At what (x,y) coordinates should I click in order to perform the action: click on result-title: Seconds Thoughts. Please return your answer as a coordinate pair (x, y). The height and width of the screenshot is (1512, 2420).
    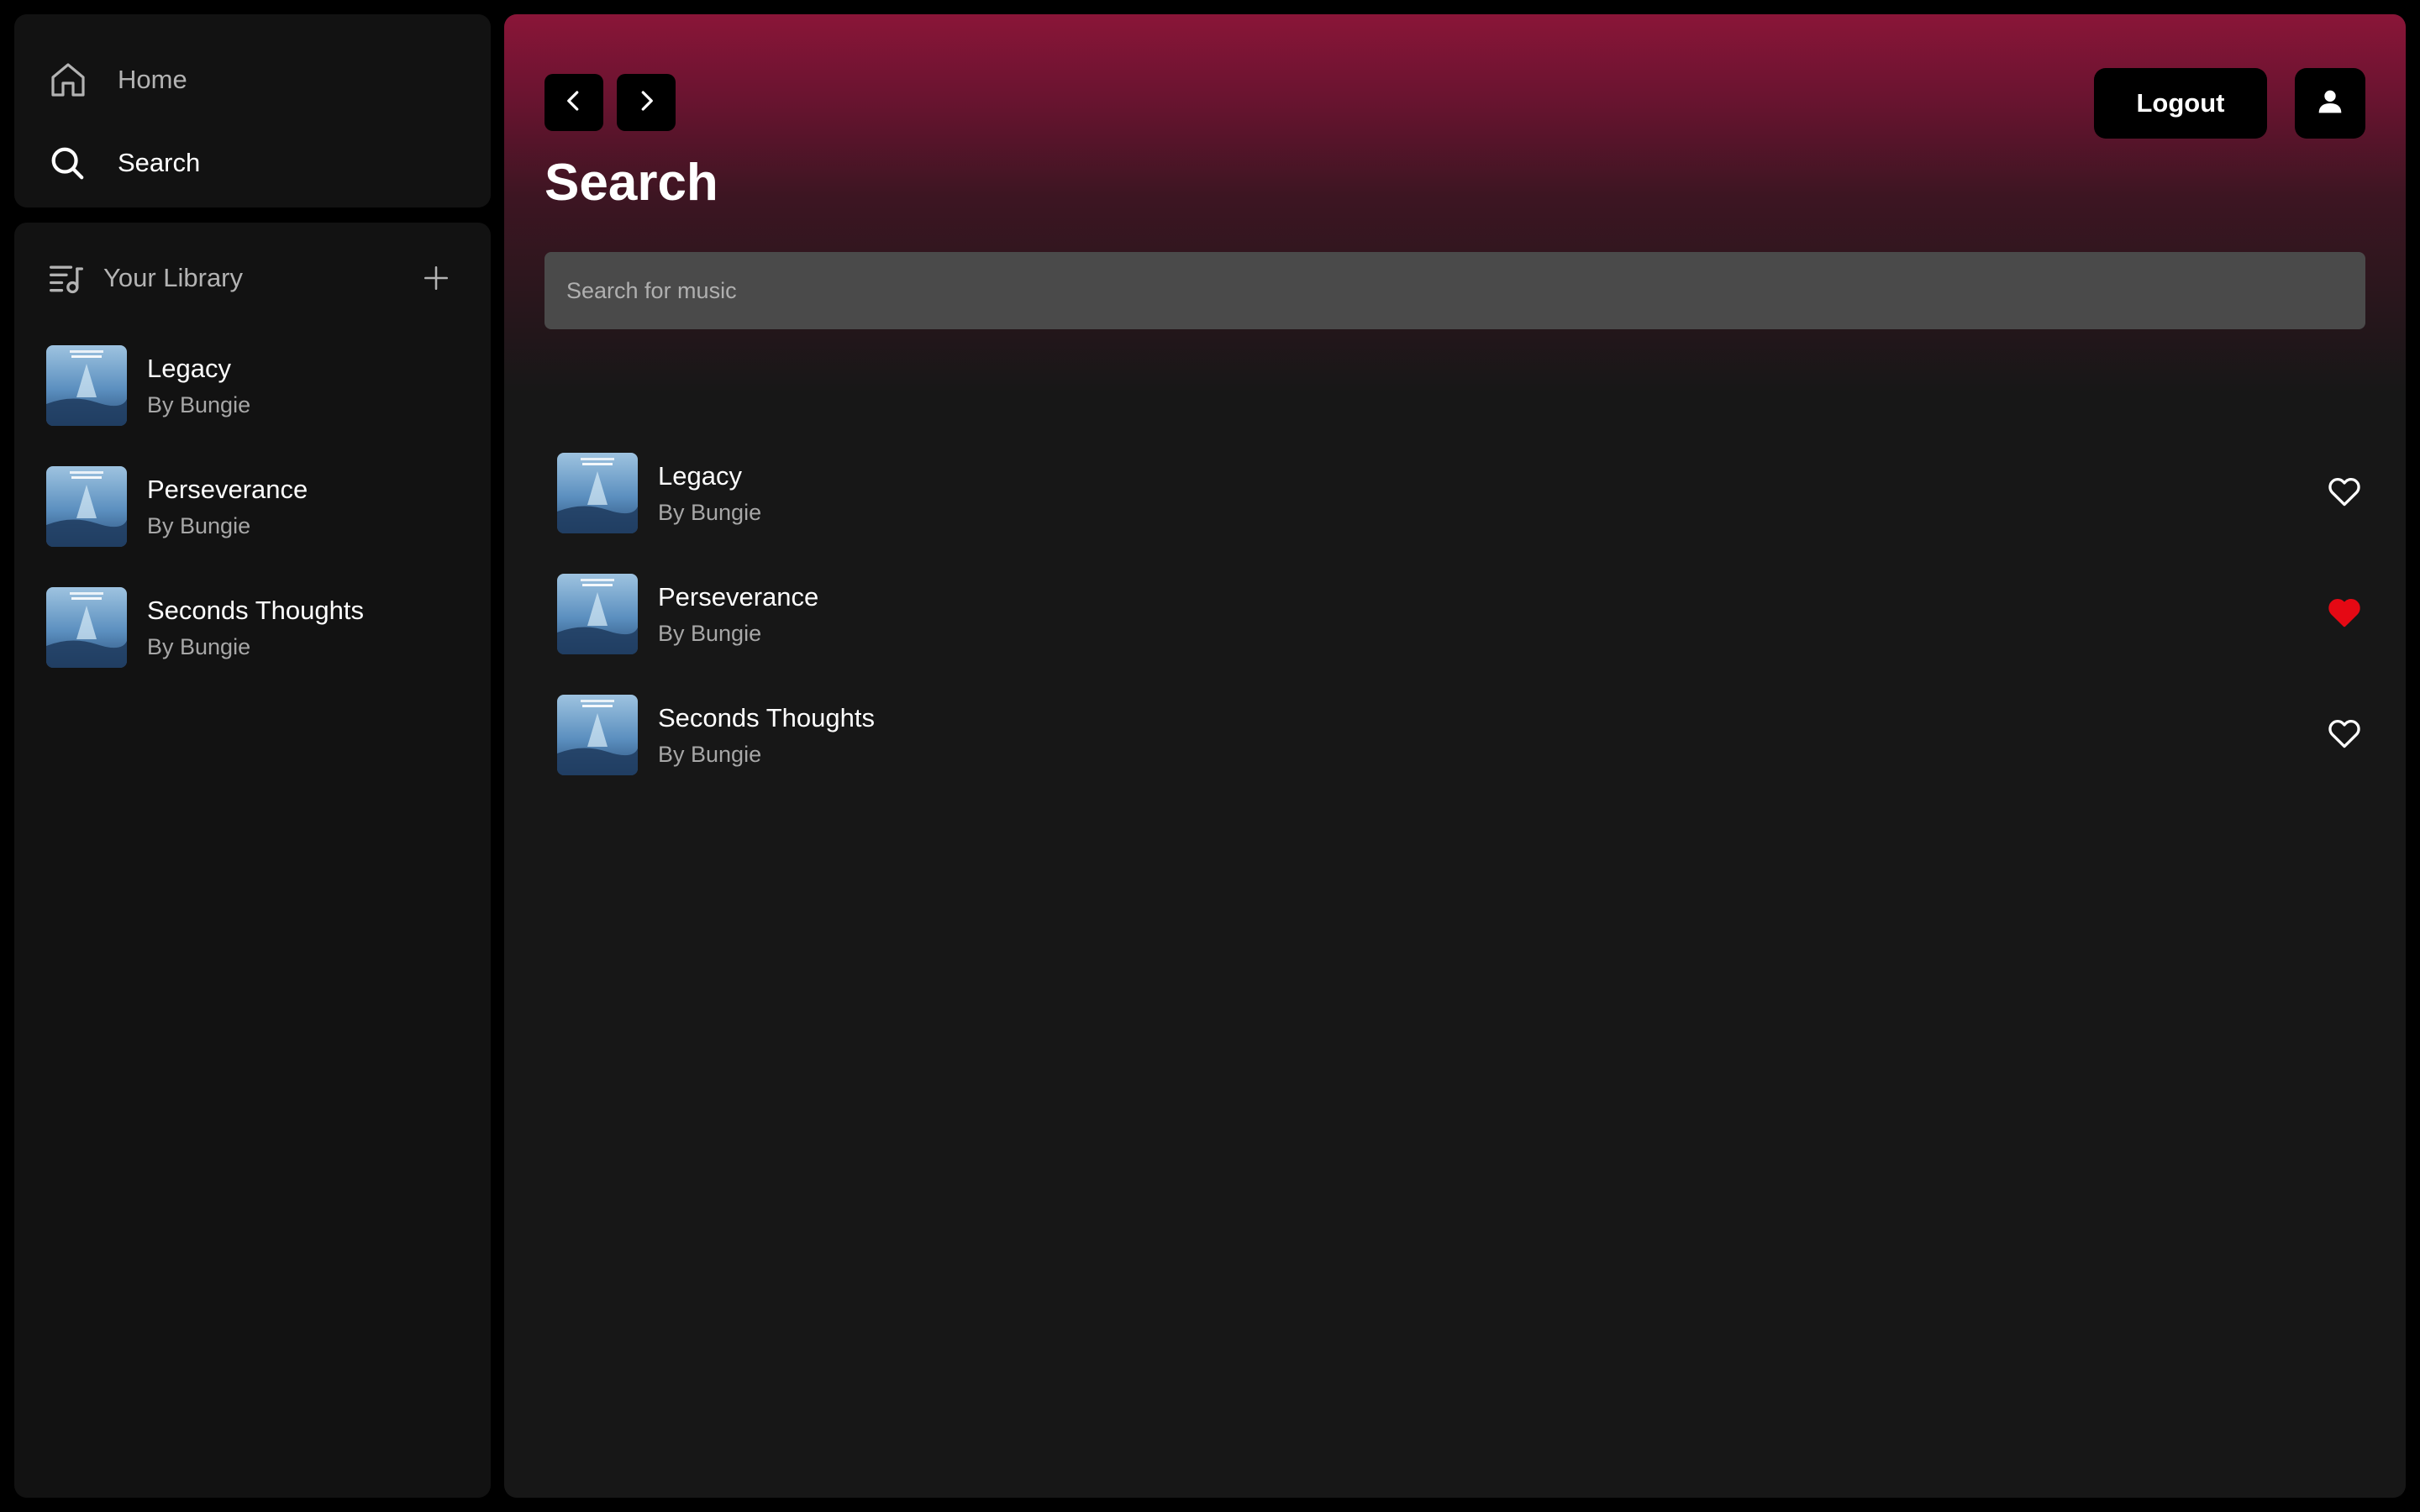
    Looking at the image, I should click on (766, 717).